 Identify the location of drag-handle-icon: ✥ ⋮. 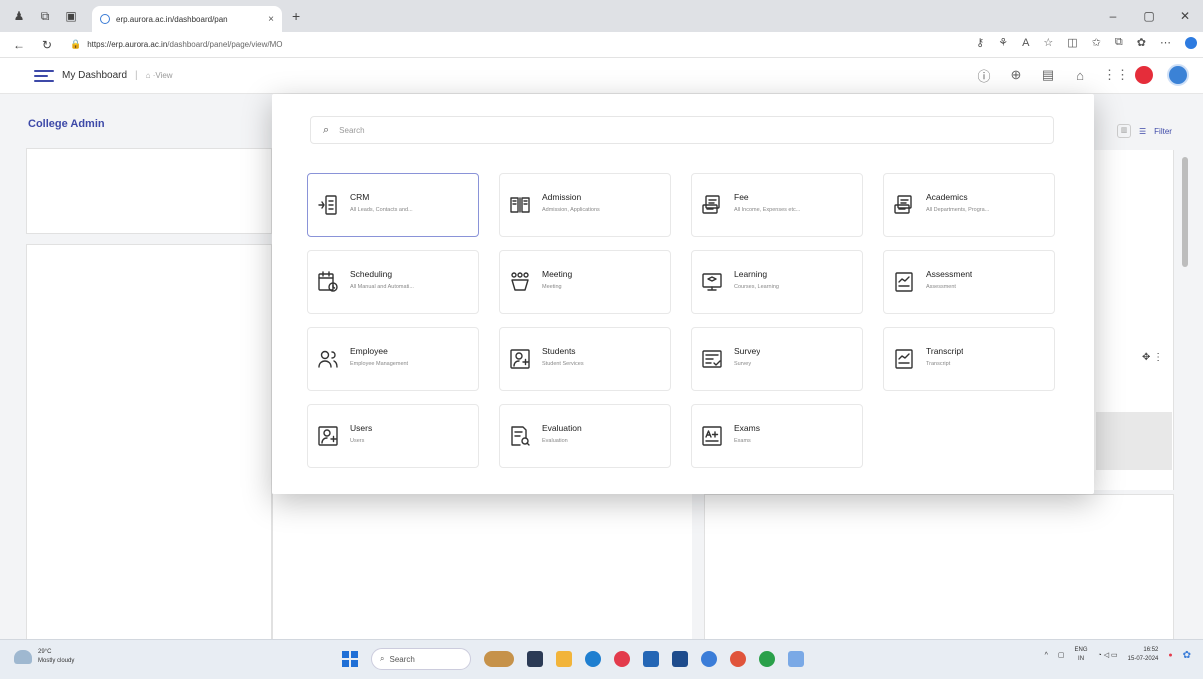
(1152, 357).